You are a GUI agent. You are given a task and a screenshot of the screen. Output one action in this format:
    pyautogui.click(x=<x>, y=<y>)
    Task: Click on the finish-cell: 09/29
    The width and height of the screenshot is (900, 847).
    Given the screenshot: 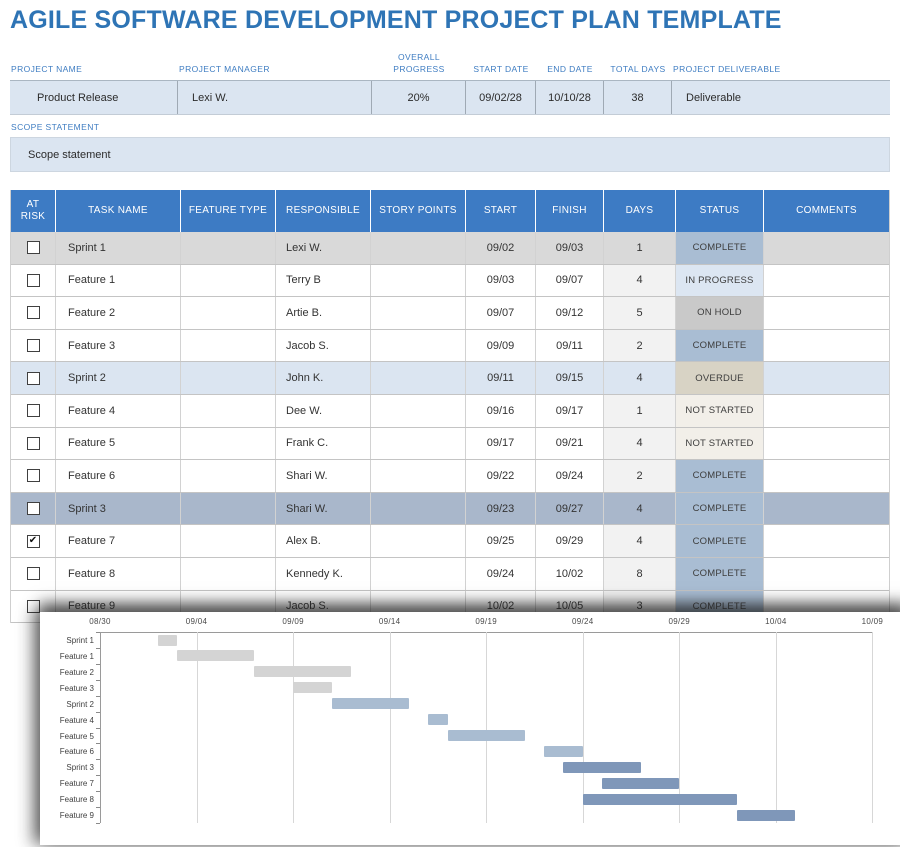 What is the action you would take?
    pyautogui.click(x=570, y=541)
    